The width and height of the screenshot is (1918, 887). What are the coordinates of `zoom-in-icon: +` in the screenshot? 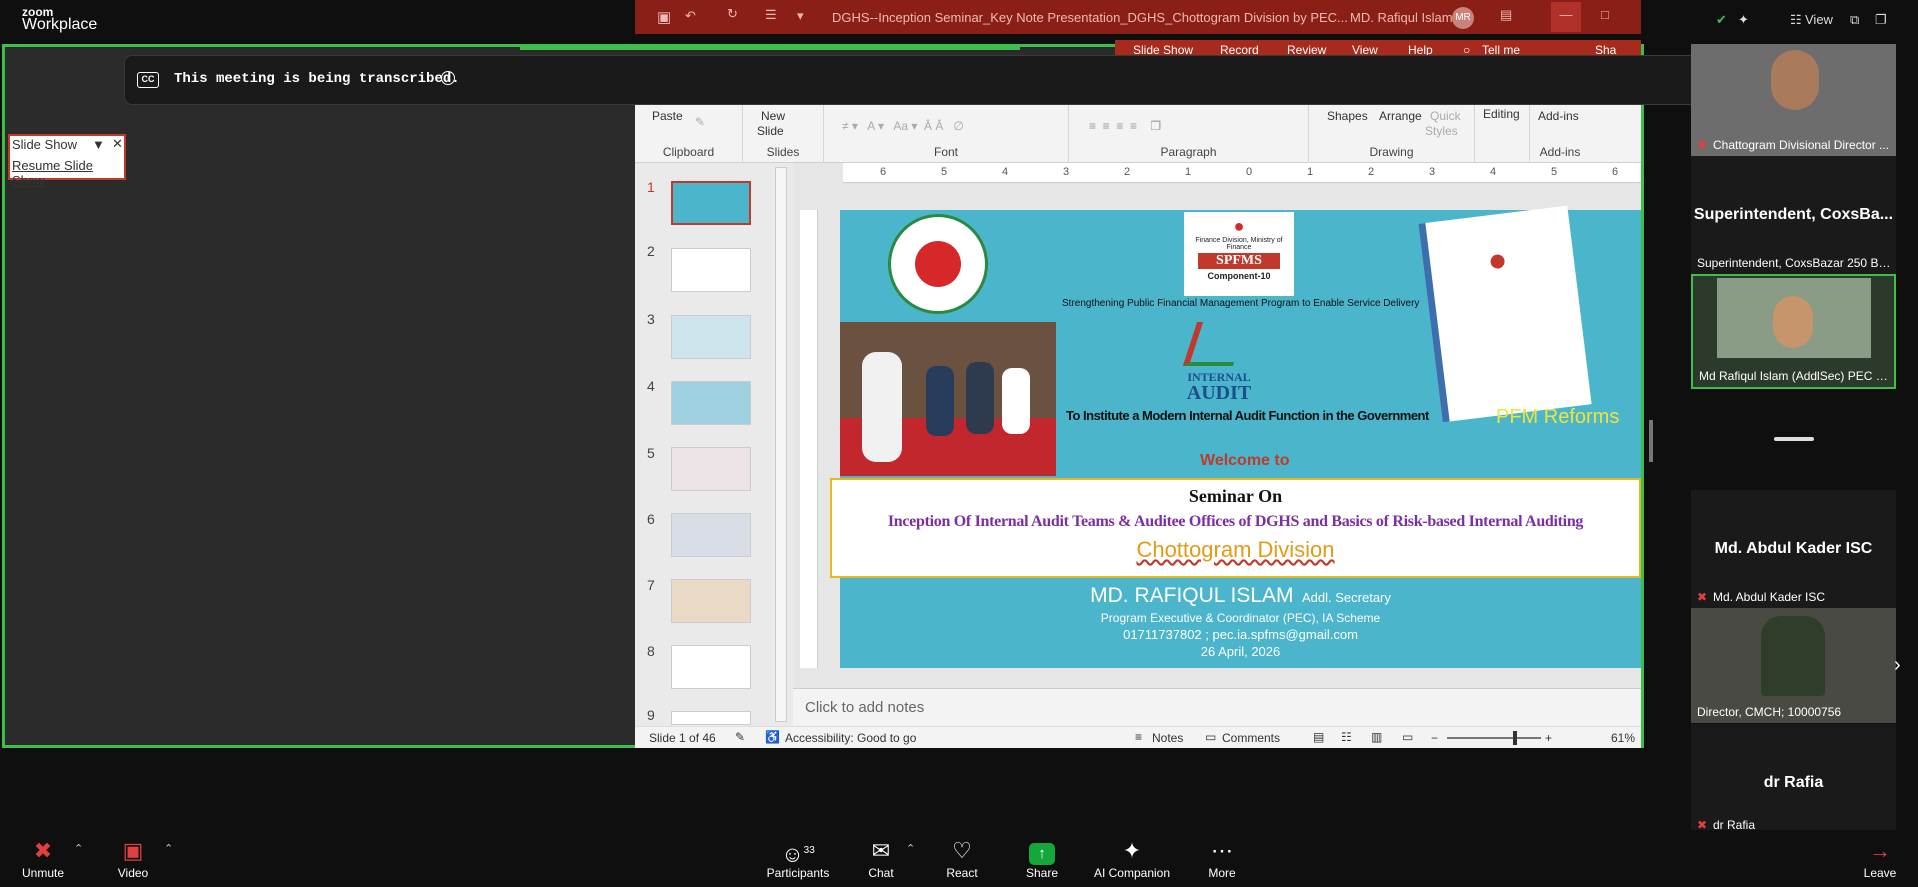 It's located at (1548, 738).